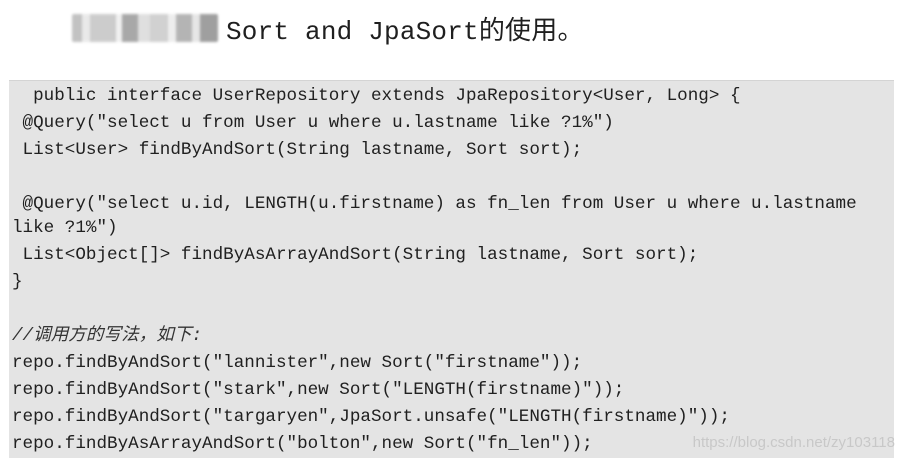 The width and height of the screenshot is (905, 461). Describe the element at coordinates (405, 31) in the screenshot. I see `heading-text: Sort and JpaSort的使用。` at that location.